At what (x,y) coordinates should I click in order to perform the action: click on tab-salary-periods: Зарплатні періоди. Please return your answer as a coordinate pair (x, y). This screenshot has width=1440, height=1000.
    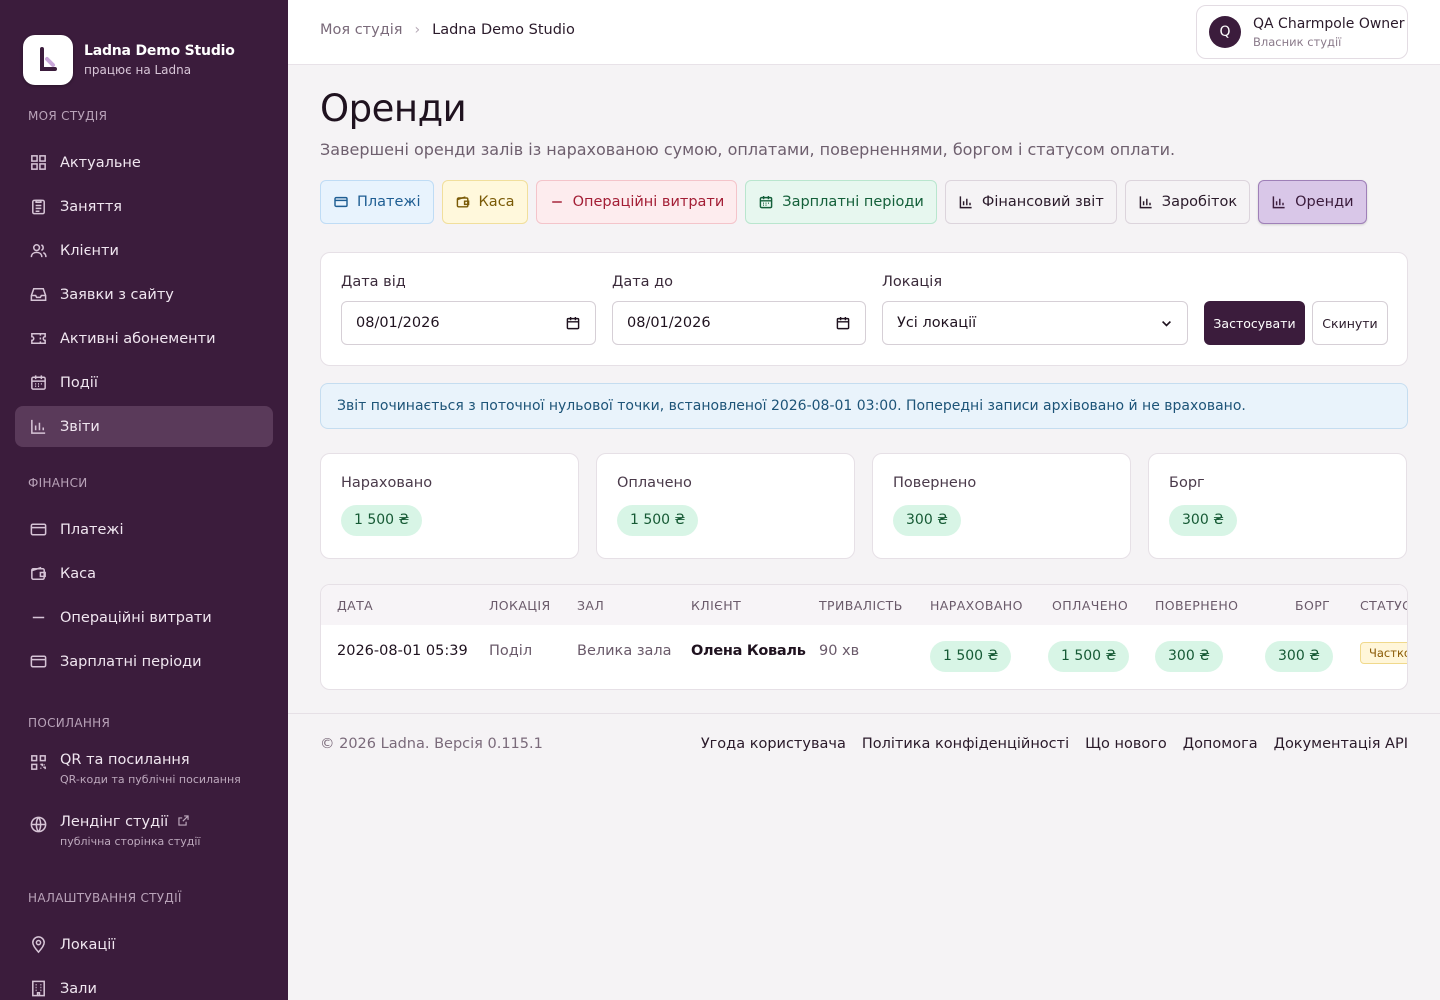
    Looking at the image, I should click on (841, 202).